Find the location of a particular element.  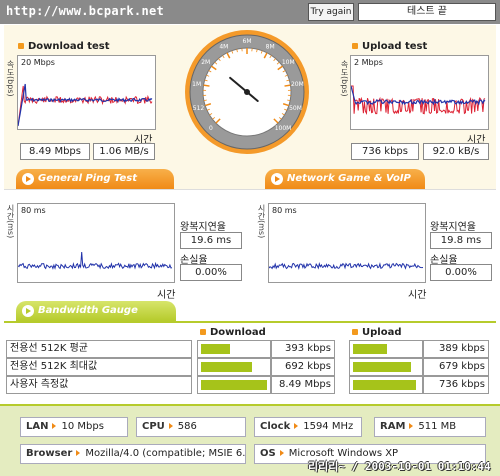

gauge-tick-label: 0 is located at coordinates (211, 128).